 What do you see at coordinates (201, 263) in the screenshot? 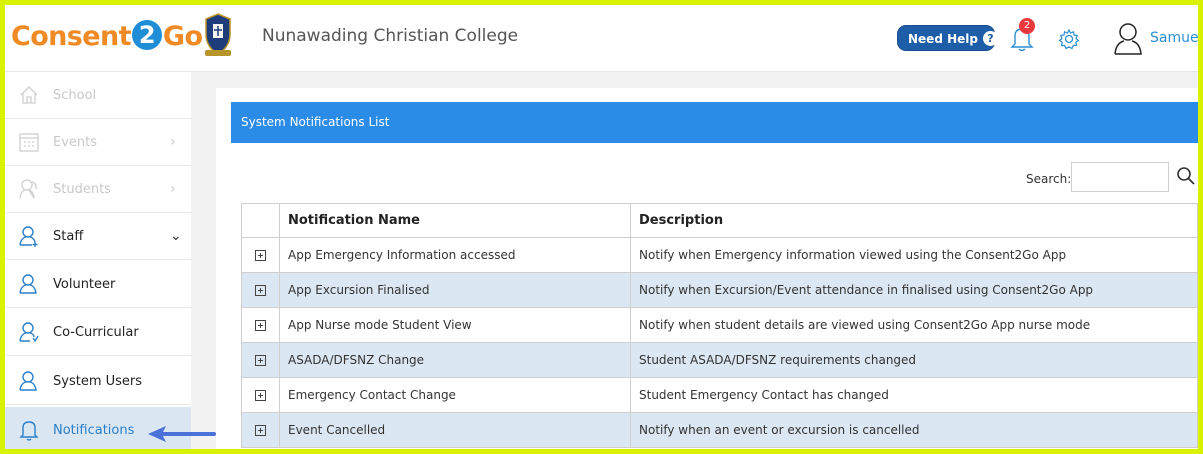
I see `sidebar-divider` at bounding box center [201, 263].